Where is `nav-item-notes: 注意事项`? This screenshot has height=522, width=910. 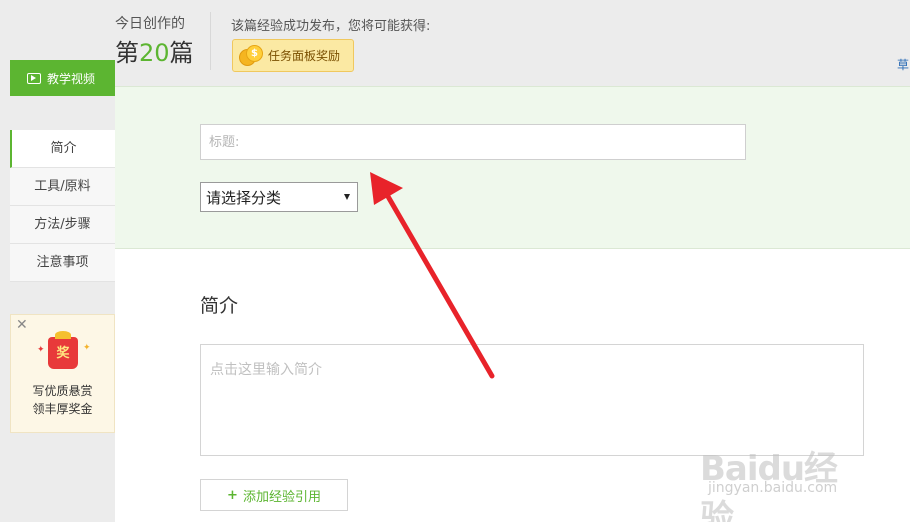
nav-item-notes: 注意事项 is located at coordinates (62, 263).